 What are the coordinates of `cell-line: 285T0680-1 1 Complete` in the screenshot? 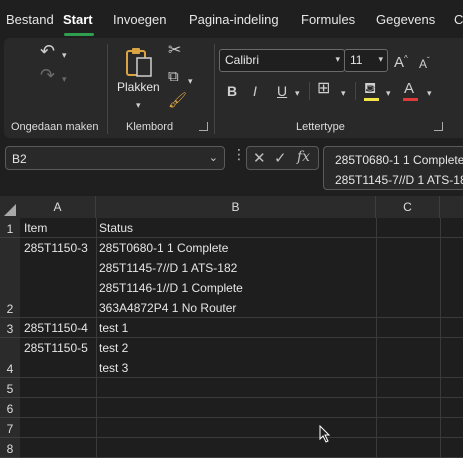 It's located at (164, 248).